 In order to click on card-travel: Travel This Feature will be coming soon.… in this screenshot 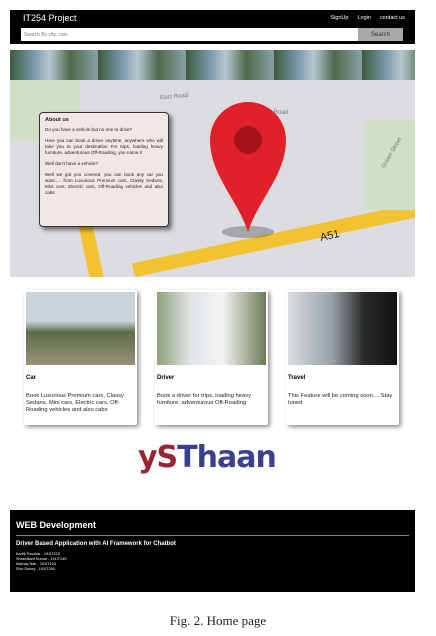, I will do `click(342, 357)`.